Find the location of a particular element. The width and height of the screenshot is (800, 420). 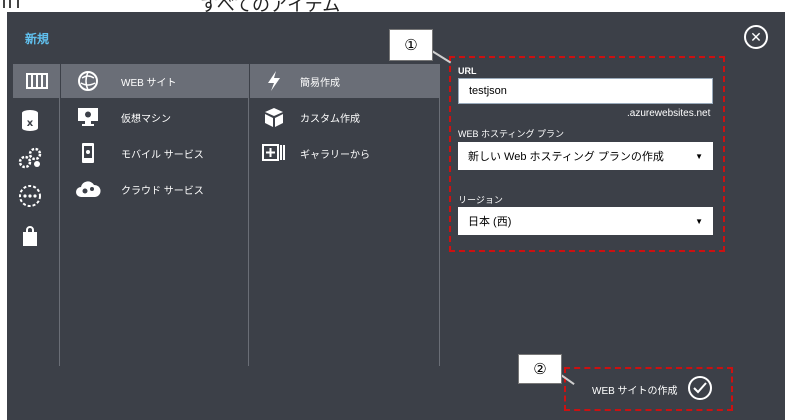

store-bag-icon is located at coordinates (30, 236).